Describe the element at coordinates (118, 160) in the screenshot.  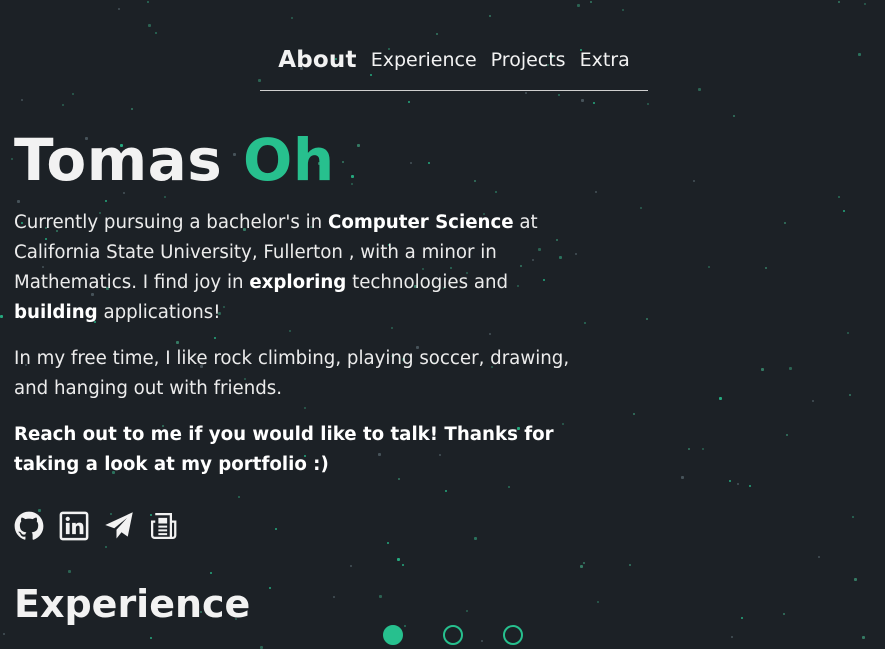
I see `hero-first-name: Tomas` at that location.